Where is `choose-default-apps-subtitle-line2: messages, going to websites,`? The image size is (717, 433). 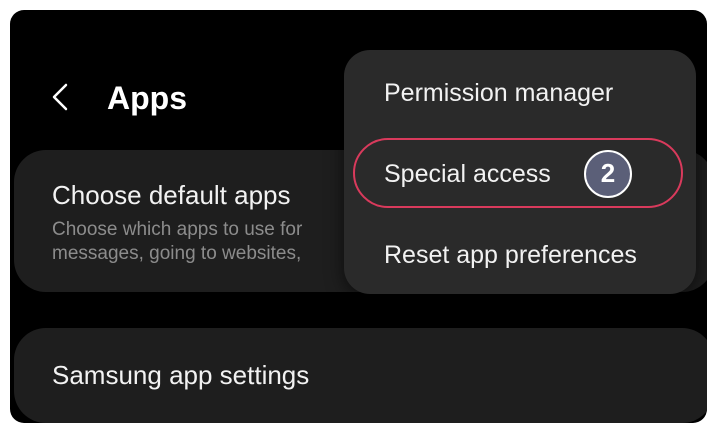
choose-default-apps-subtitle-line2: messages, going to websites, is located at coordinates (177, 253).